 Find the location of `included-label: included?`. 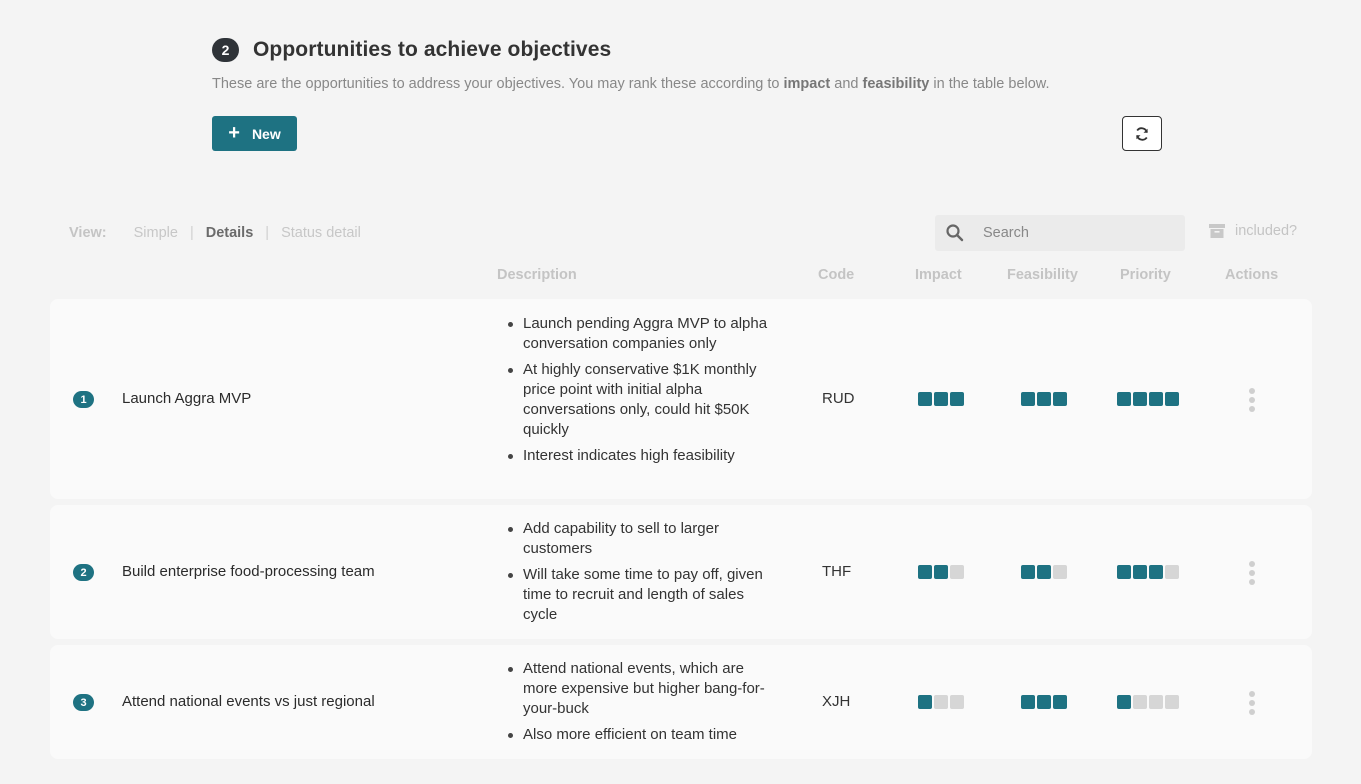

included-label: included? is located at coordinates (1266, 231).